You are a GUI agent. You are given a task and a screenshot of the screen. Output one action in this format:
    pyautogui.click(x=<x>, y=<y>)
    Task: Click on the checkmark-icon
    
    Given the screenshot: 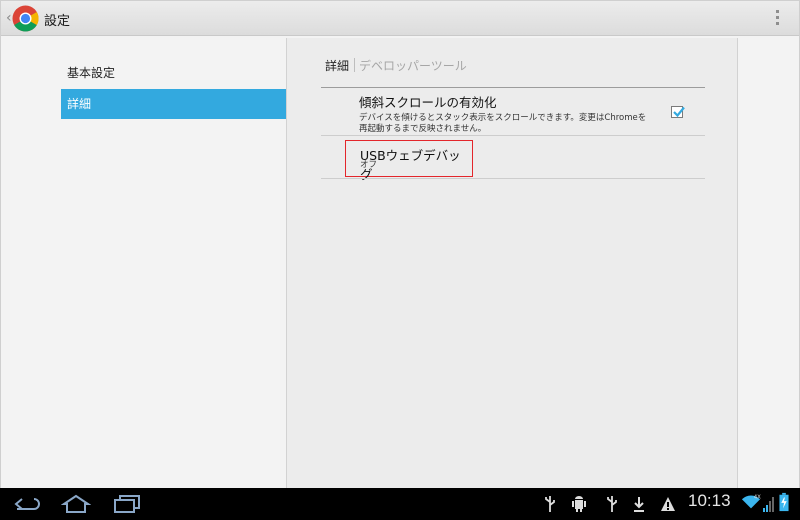 What is the action you would take?
    pyautogui.click(x=679, y=112)
    